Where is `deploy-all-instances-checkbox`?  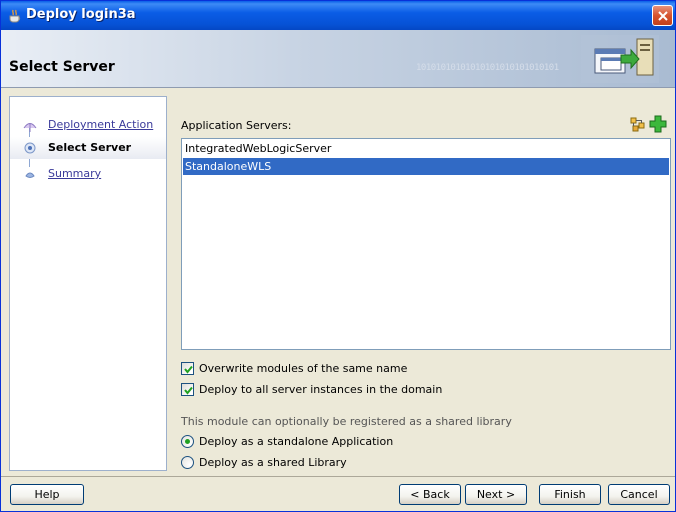
deploy-all-instances-checkbox is located at coordinates (187, 389).